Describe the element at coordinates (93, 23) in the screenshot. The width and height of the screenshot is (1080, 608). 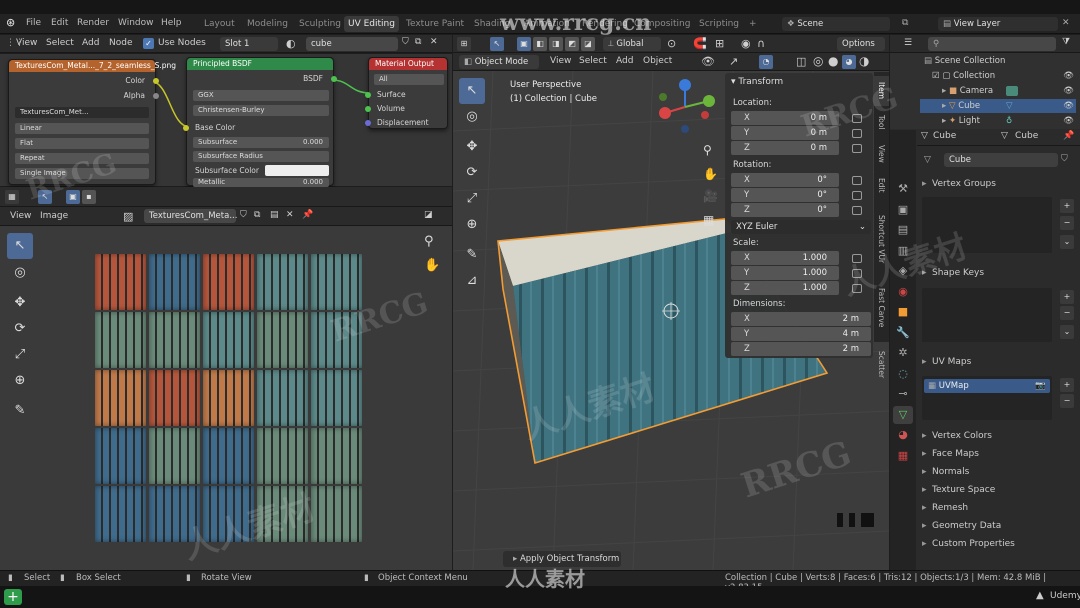
I see `menu-render: Render` at that location.